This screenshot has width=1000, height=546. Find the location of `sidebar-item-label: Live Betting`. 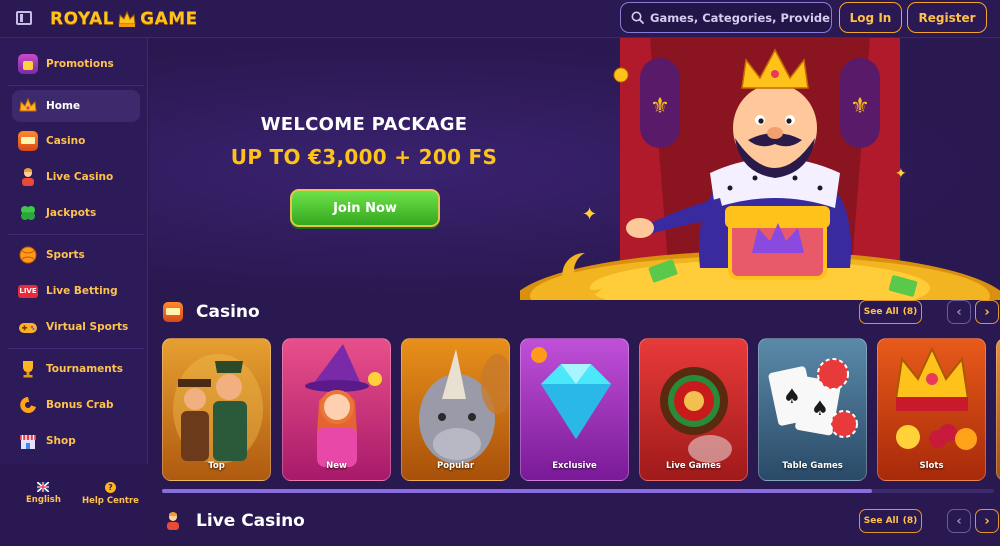

sidebar-item-label: Live Betting is located at coordinates (82, 291).